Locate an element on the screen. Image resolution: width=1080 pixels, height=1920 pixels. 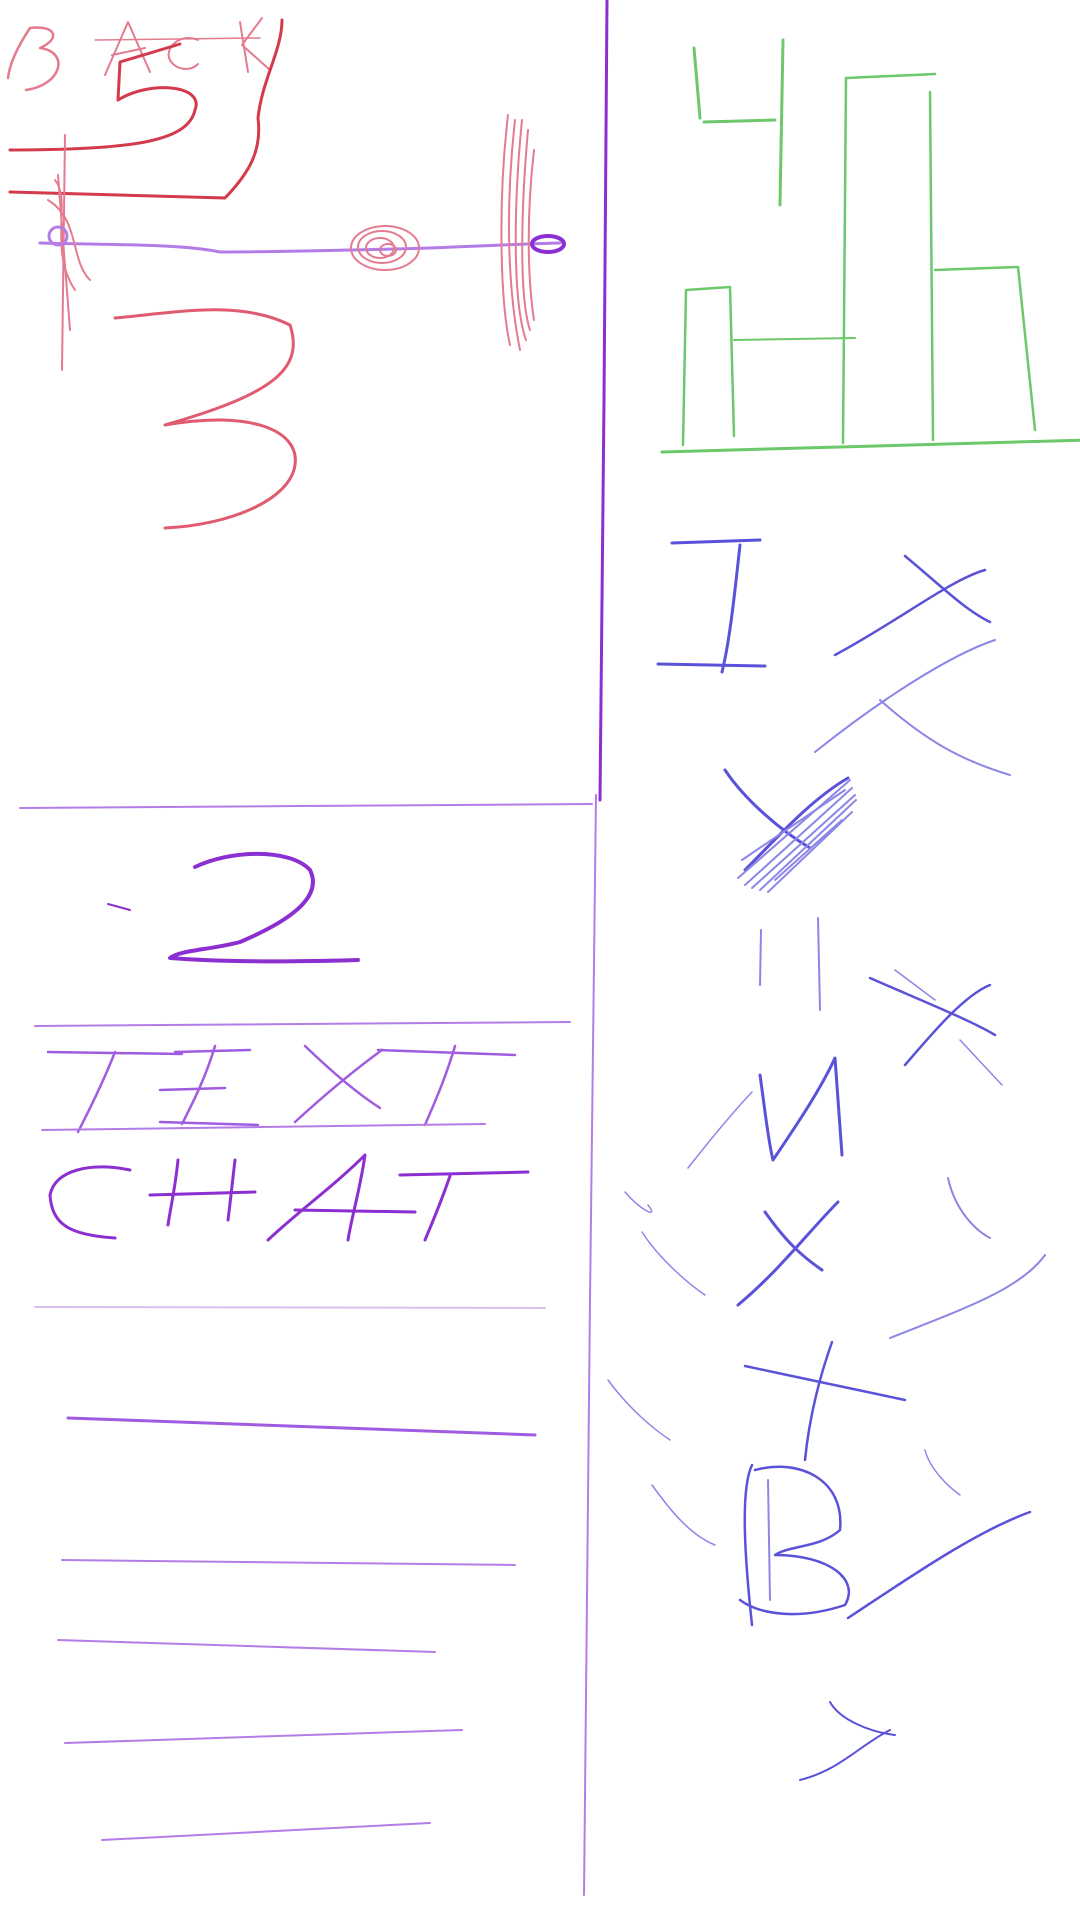
letter-b is located at coordinates (794, 1545).